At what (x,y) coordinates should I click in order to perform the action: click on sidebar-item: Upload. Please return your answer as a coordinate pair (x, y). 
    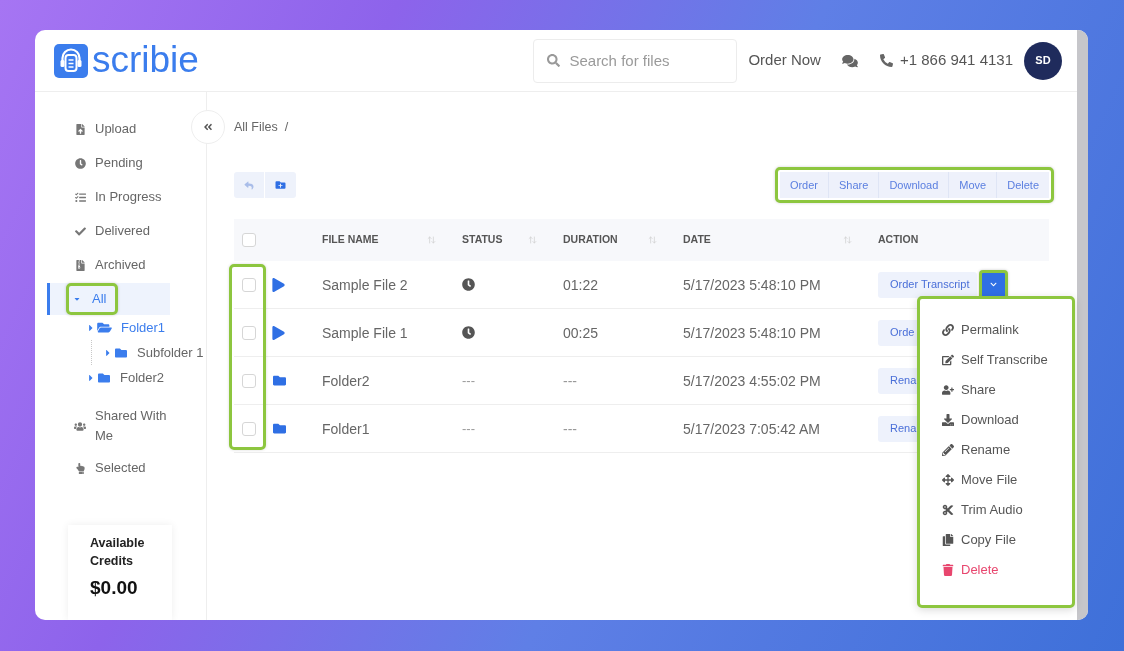
    Looking at the image, I should click on (108, 129).